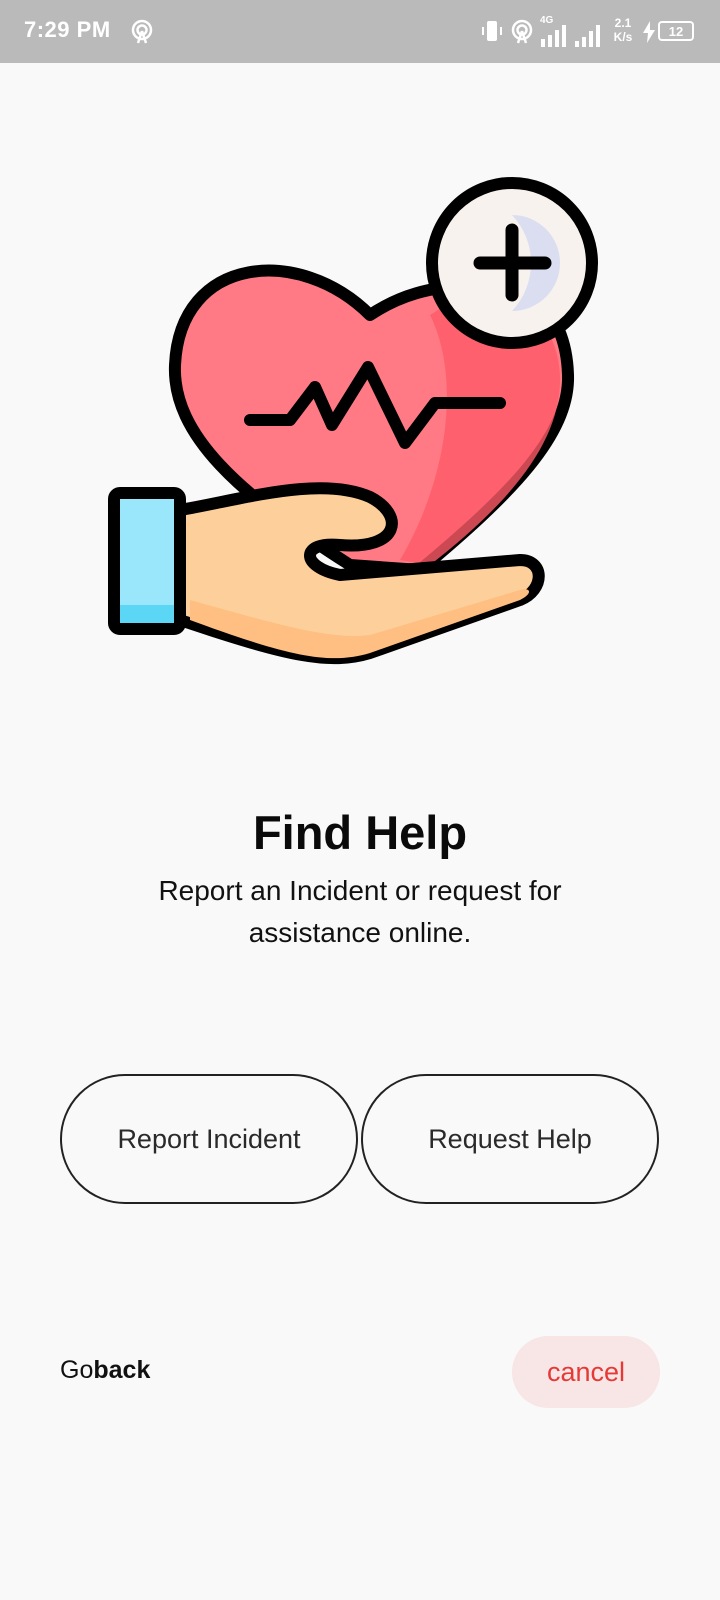 Image resolution: width=720 pixels, height=1600 pixels. Describe the element at coordinates (122, 1370) in the screenshot. I see `go-back-label-bold: back` at that location.